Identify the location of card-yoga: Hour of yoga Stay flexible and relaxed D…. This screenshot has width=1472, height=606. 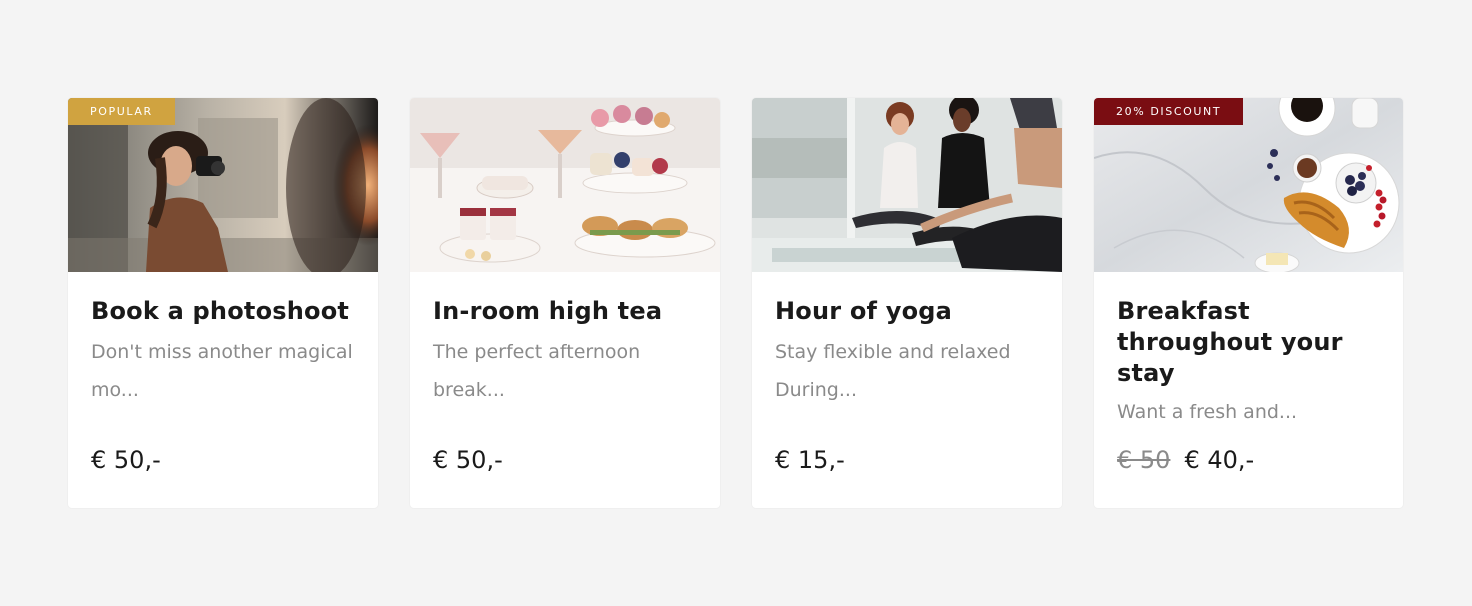
(907, 303).